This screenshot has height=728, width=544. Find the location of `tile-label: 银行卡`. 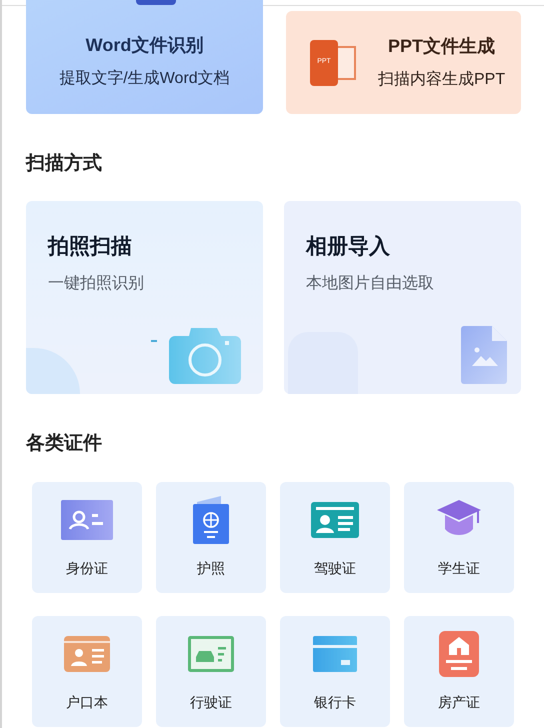

tile-label: 银行卡 is located at coordinates (335, 702).